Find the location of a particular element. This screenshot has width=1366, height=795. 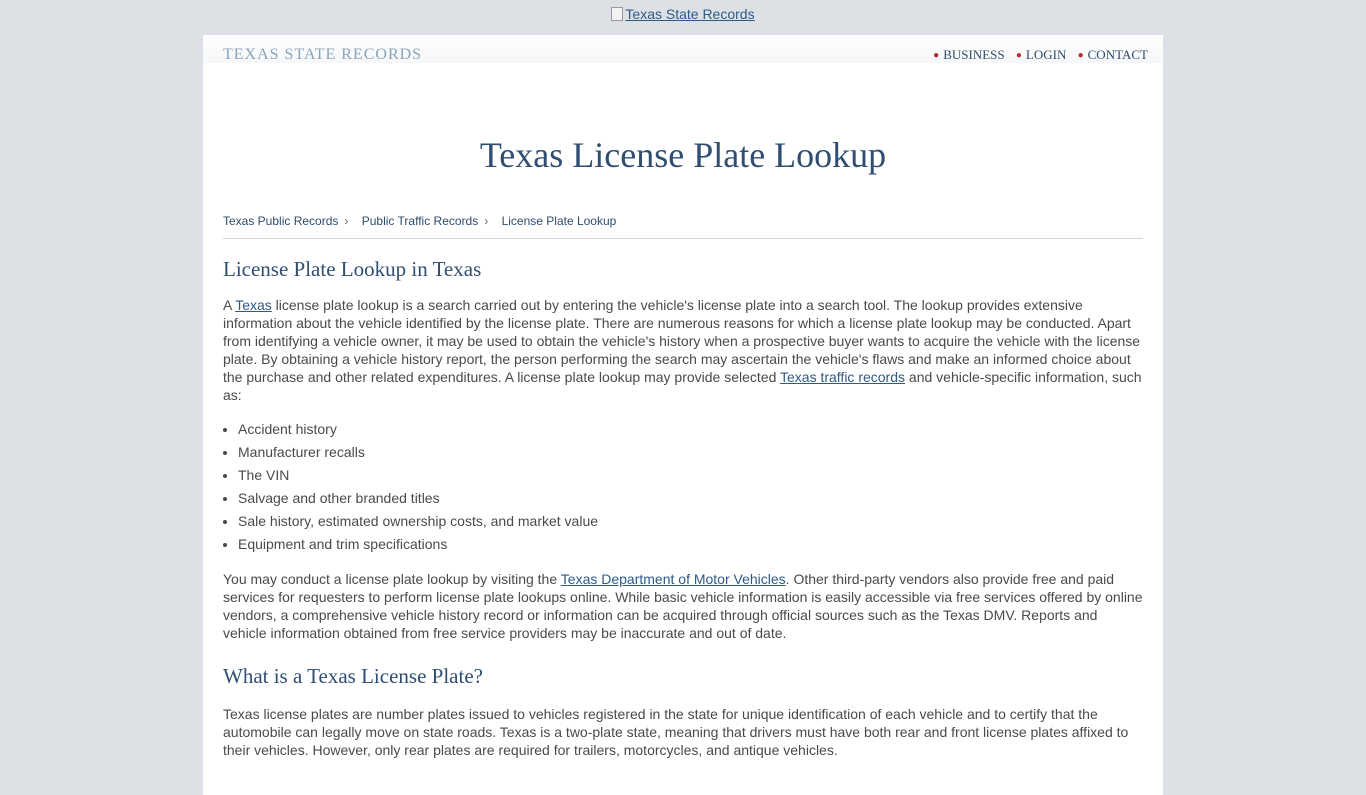

site-logo-alt: Texas State Records is located at coordinates (690, 14).